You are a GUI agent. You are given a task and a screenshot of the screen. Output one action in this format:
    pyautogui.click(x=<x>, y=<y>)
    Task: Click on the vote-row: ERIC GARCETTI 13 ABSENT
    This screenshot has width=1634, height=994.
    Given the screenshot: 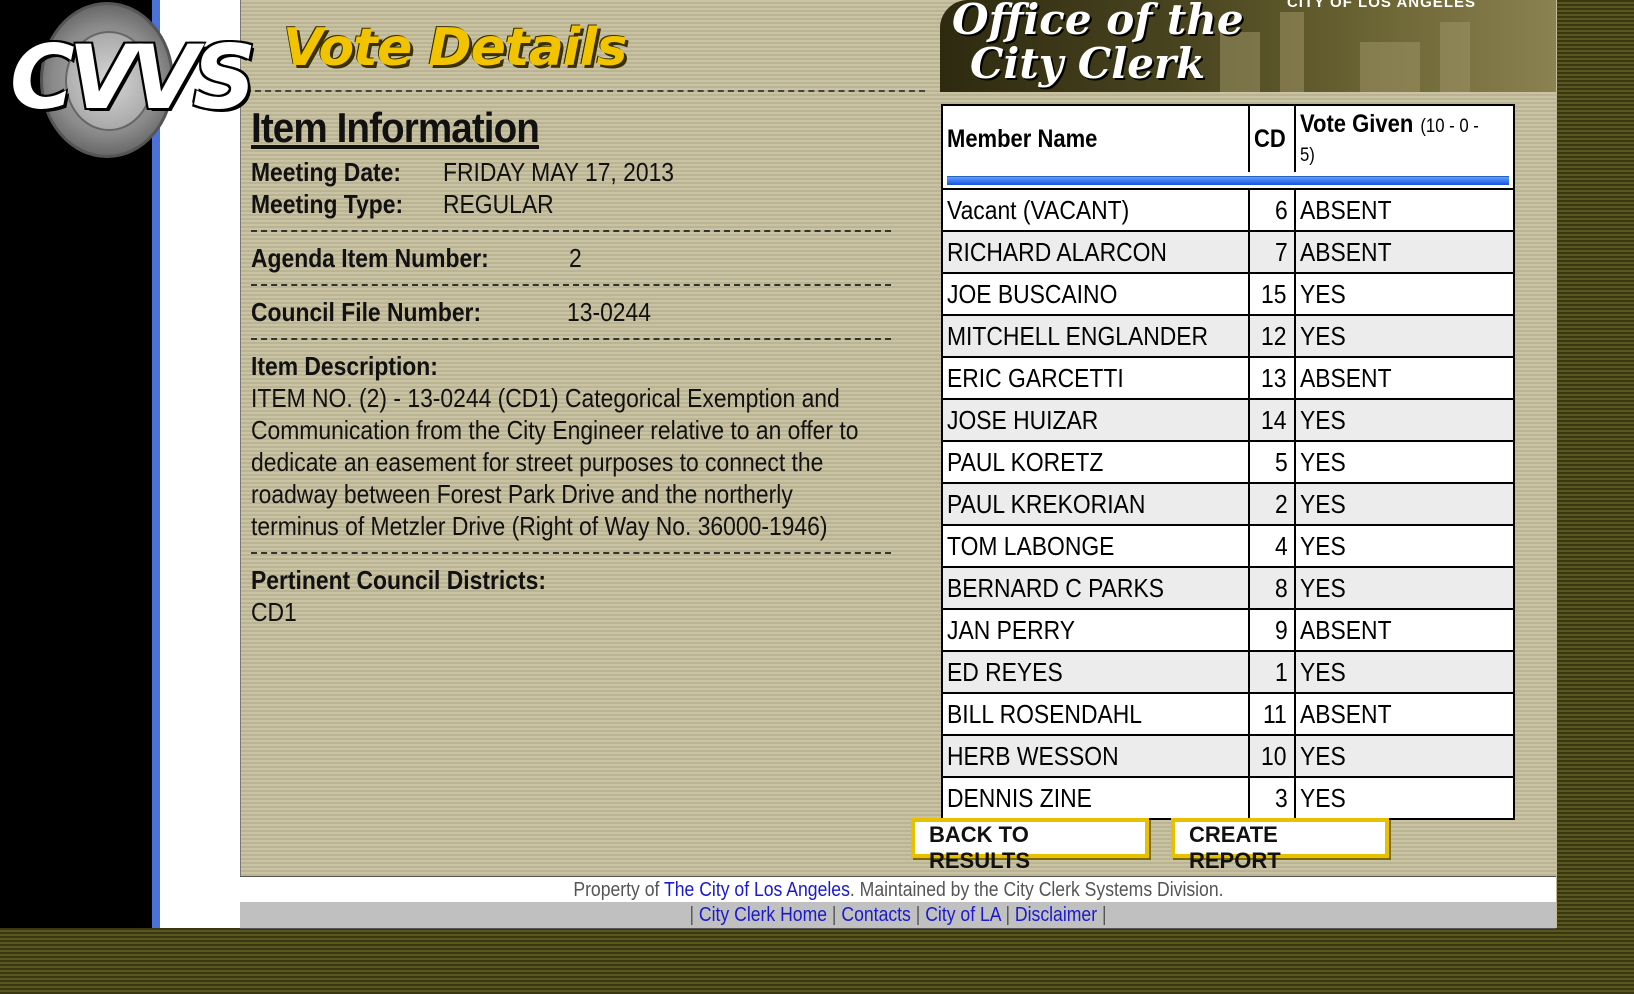 What is the action you would take?
    pyautogui.click(x=1228, y=377)
    